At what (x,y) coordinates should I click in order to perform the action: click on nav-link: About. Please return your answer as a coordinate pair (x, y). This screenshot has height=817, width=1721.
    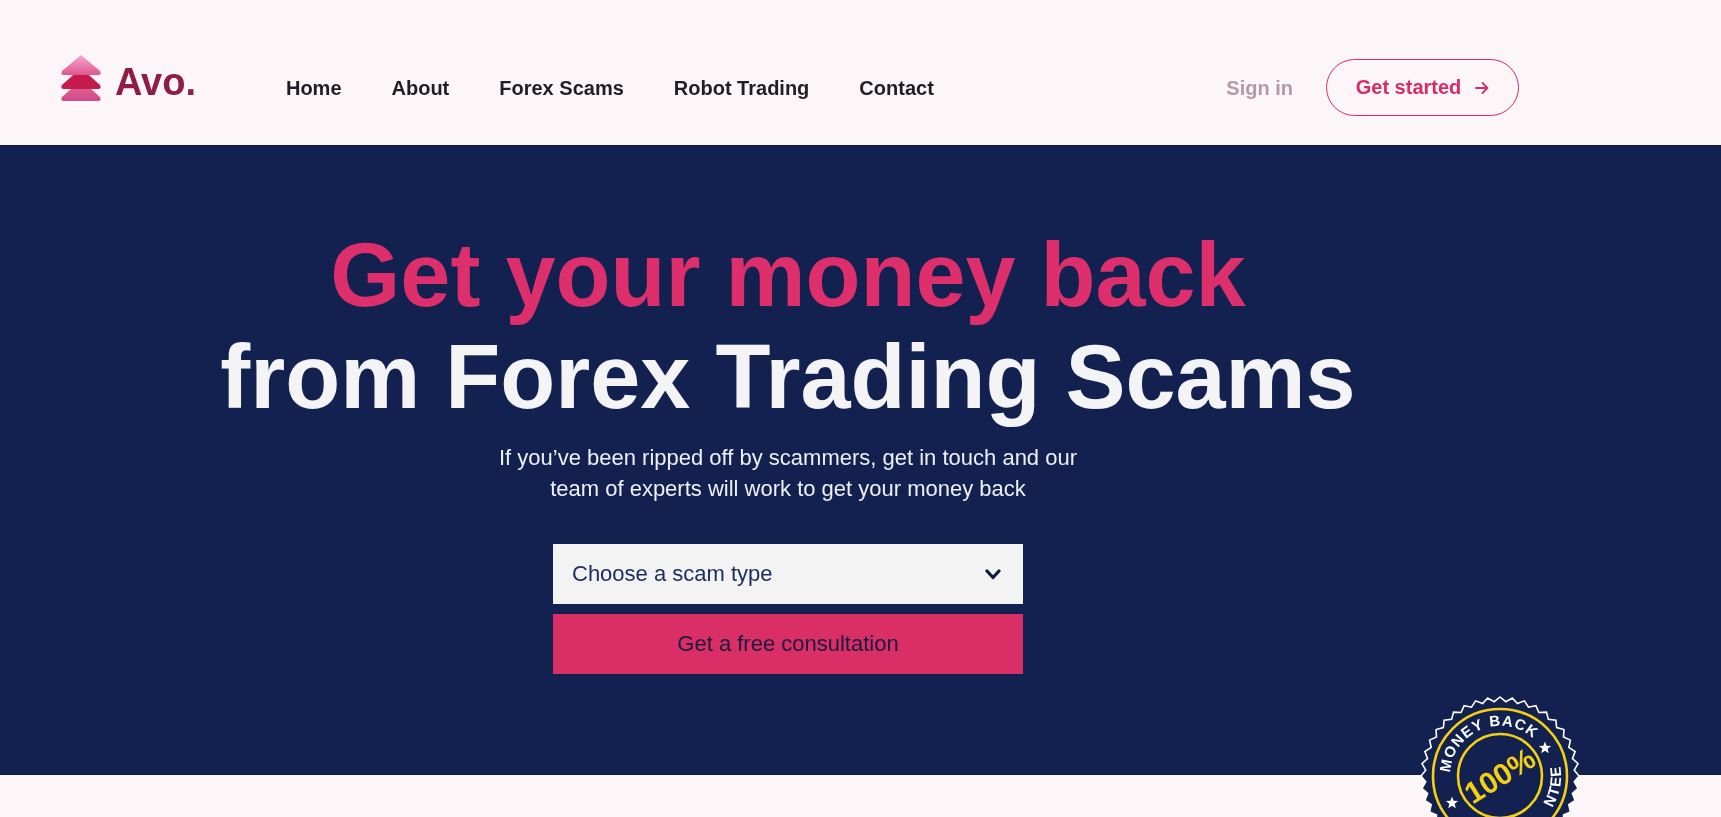
    Looking at the image, I should click on (420, 87).